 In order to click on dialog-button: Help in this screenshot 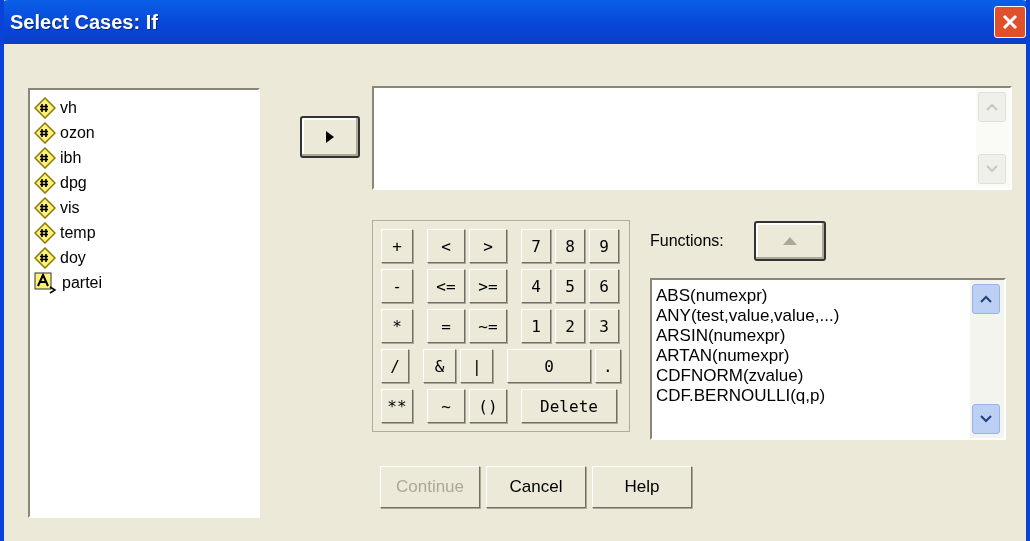, I will do `click(642, 487)`.